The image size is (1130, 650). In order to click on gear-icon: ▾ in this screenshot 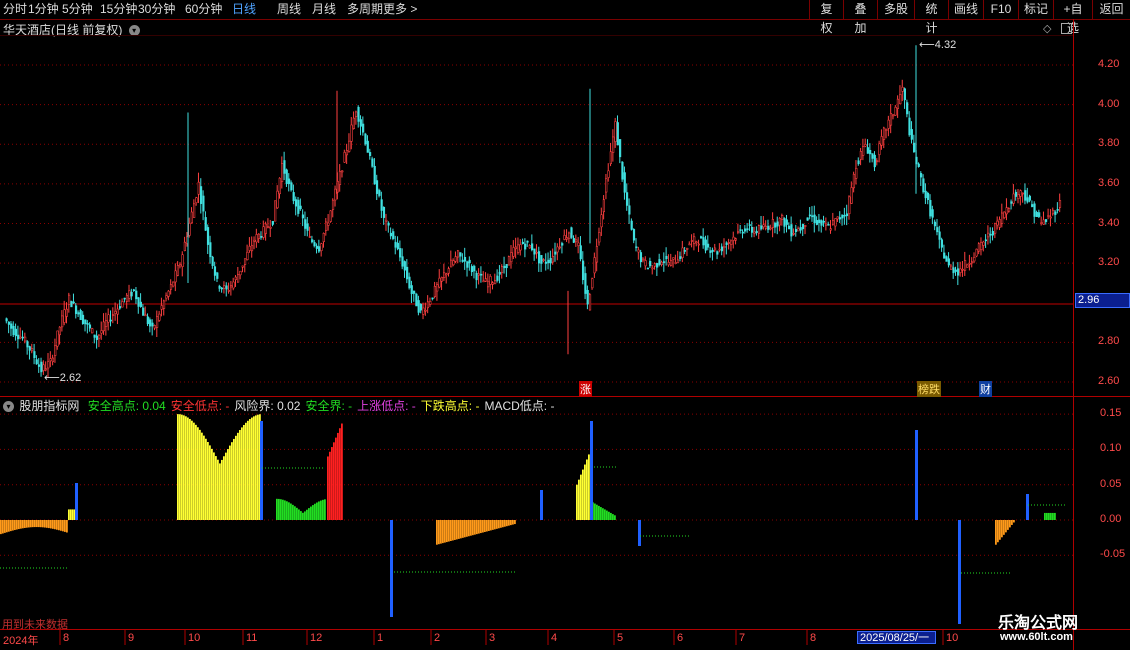, I will do `click(8, 407)`.